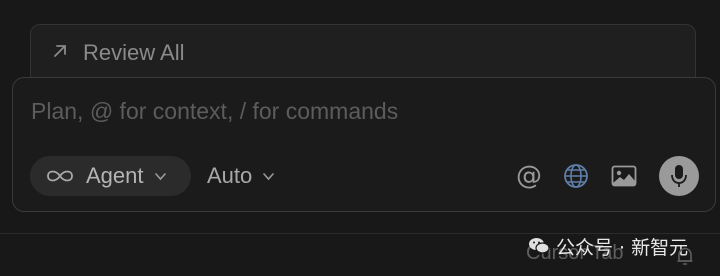 The height and width of the screenshot is (276, 720). I want to click on globe-icon, so click(576, 176).